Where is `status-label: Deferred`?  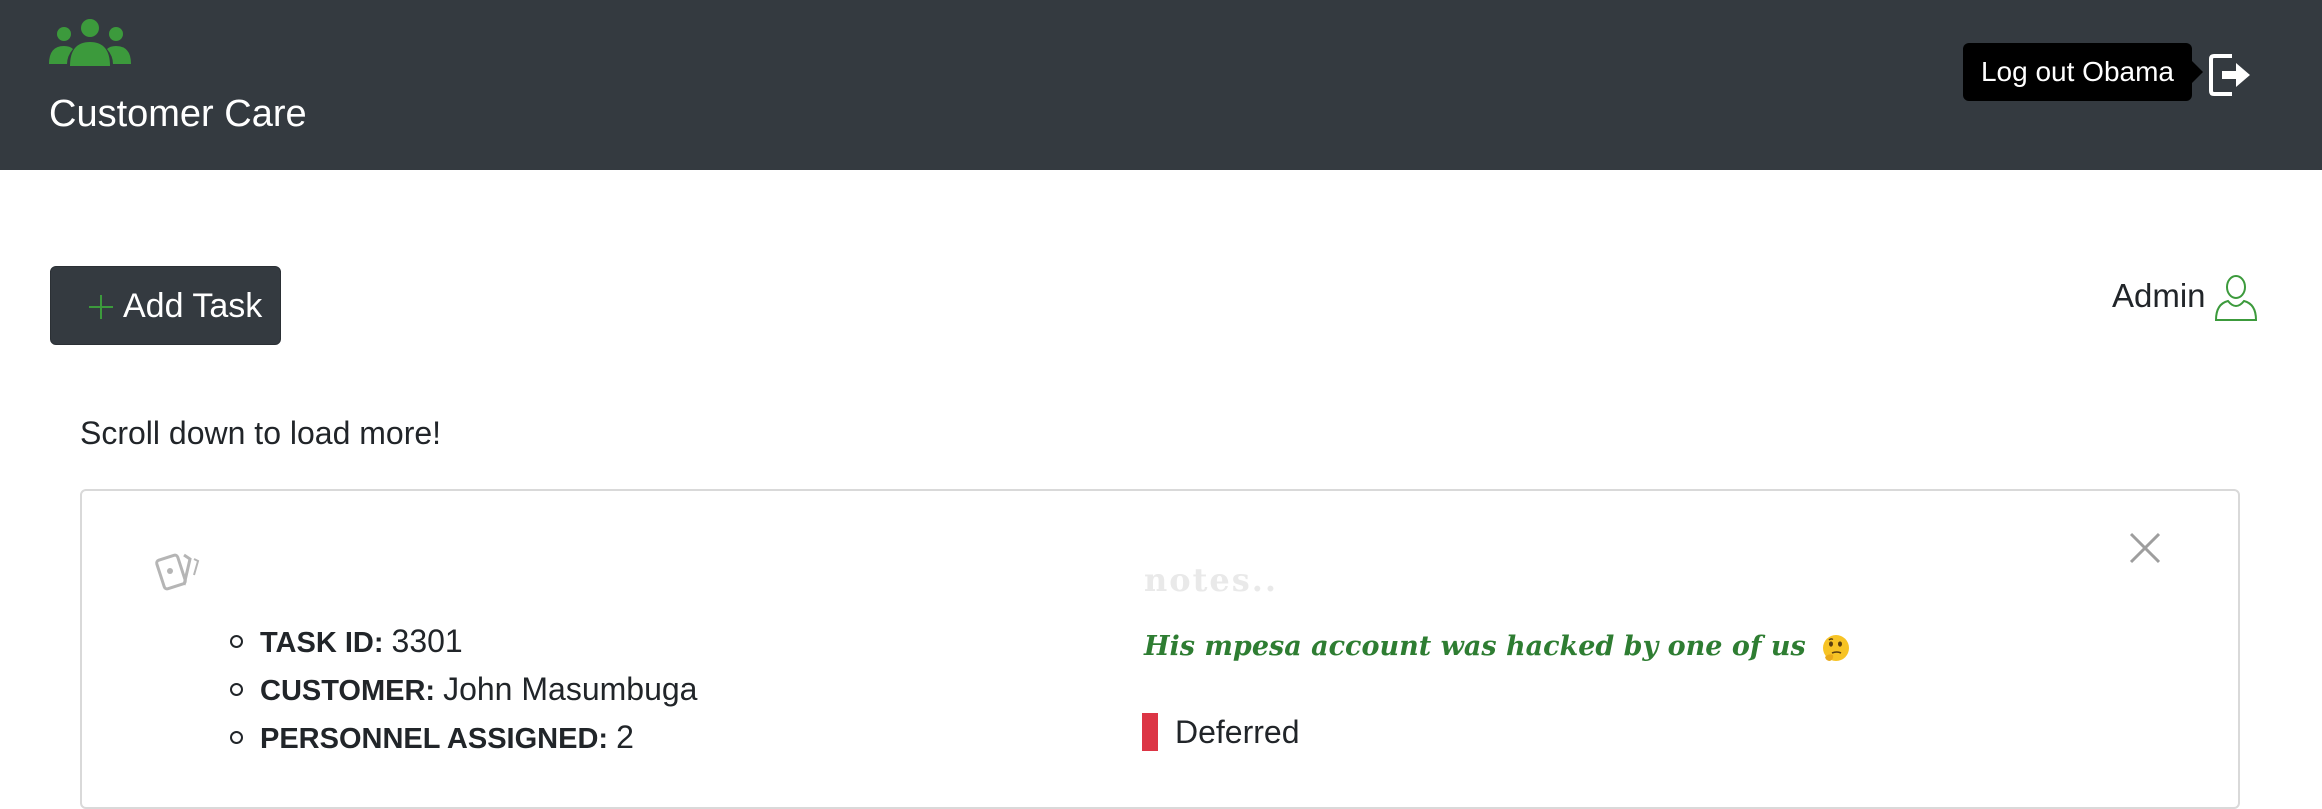
status-label: Deferred is located at coordinates (1237, 732).